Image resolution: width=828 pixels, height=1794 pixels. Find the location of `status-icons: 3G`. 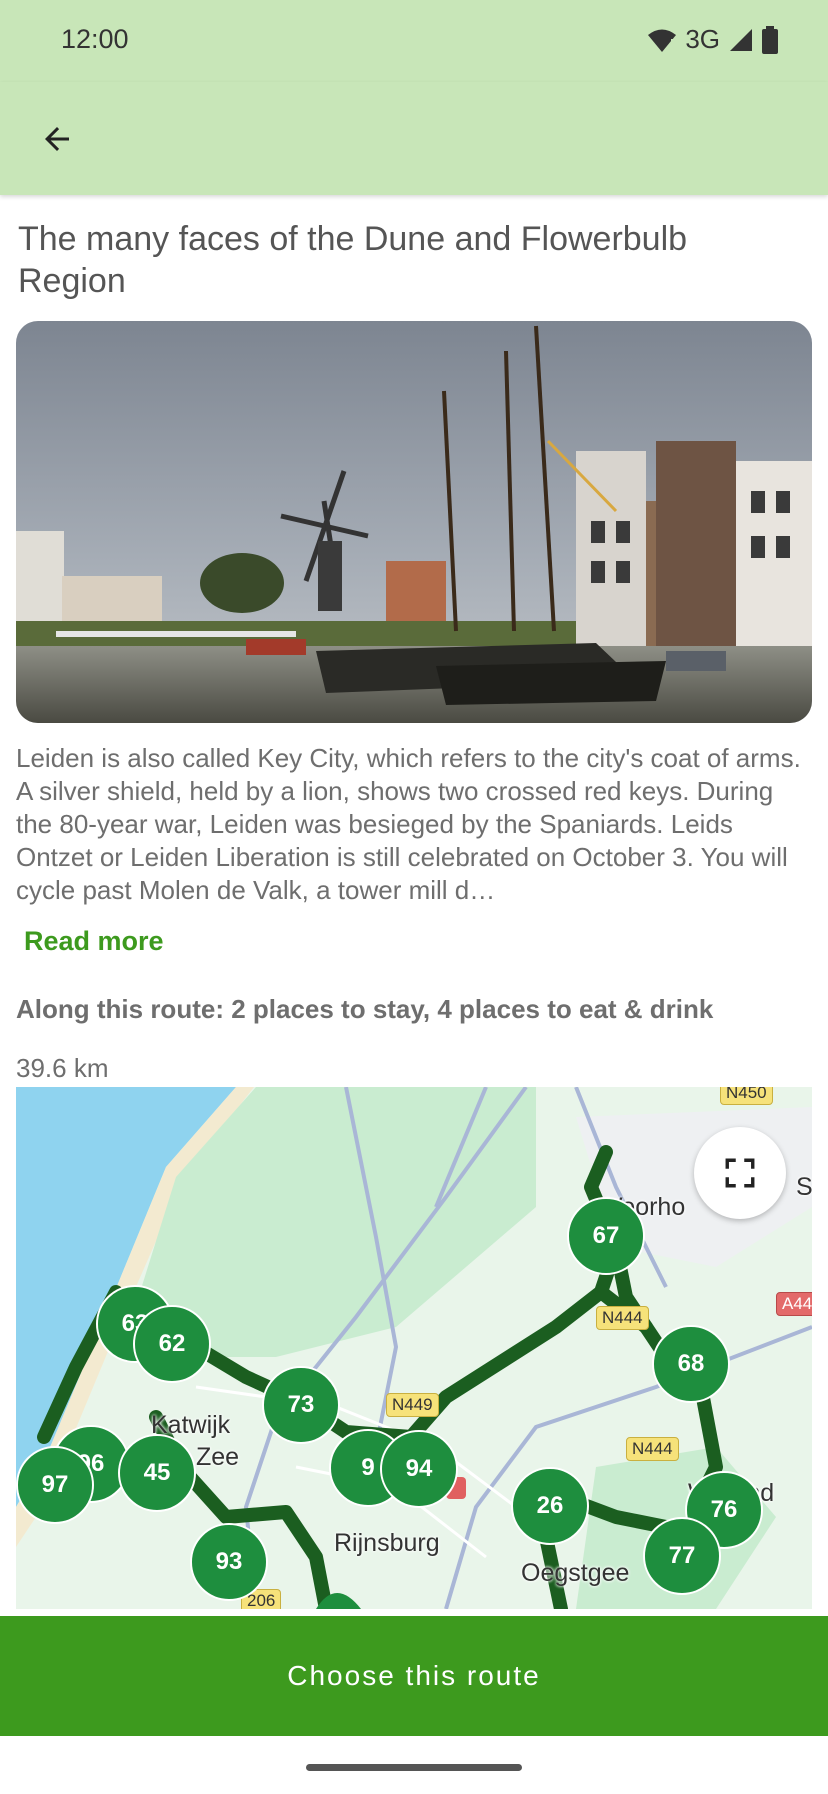

status-icons: 3G is located at coordinates (712, 39).